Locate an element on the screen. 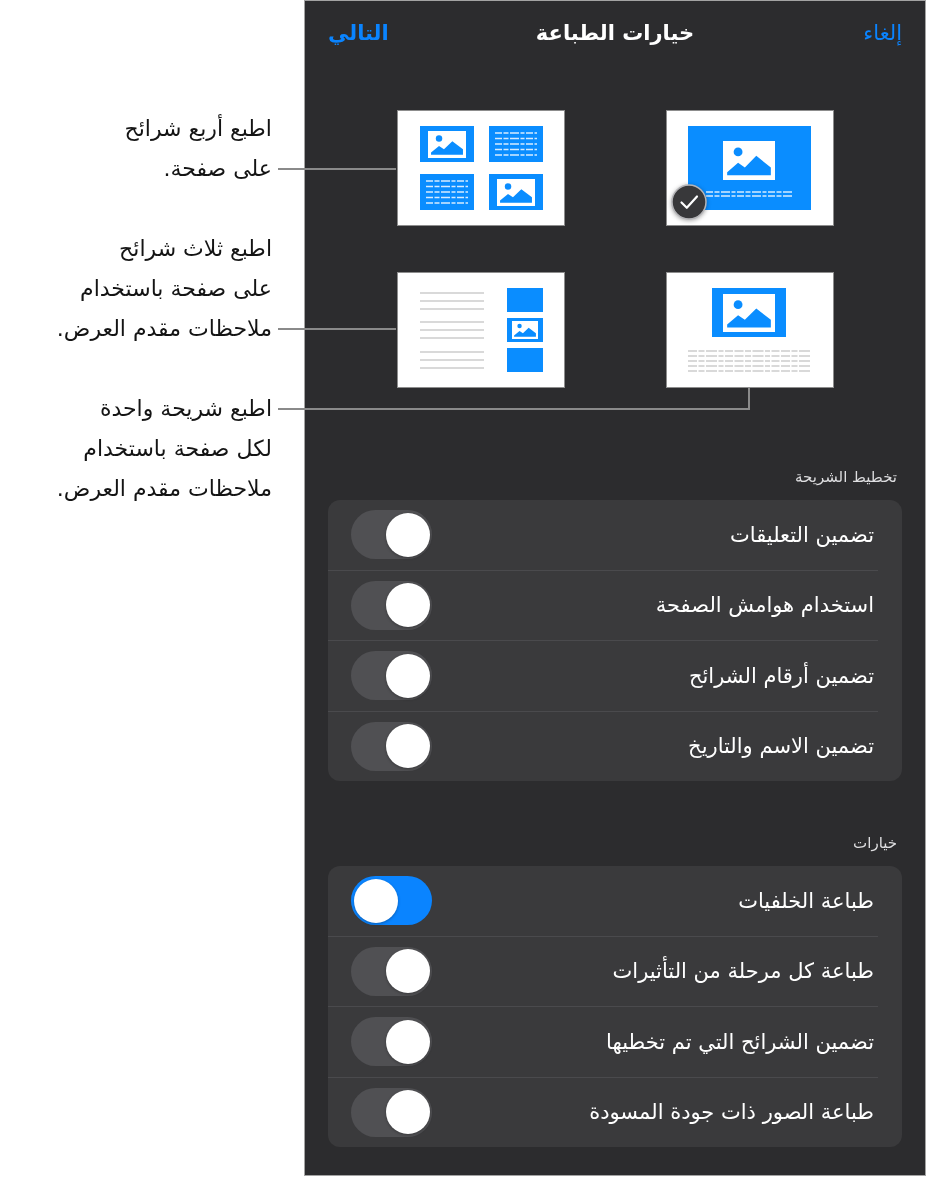 The image size is (929, 1177). panel-title: خيارات الطباعة is located at coordinates (615, 32).